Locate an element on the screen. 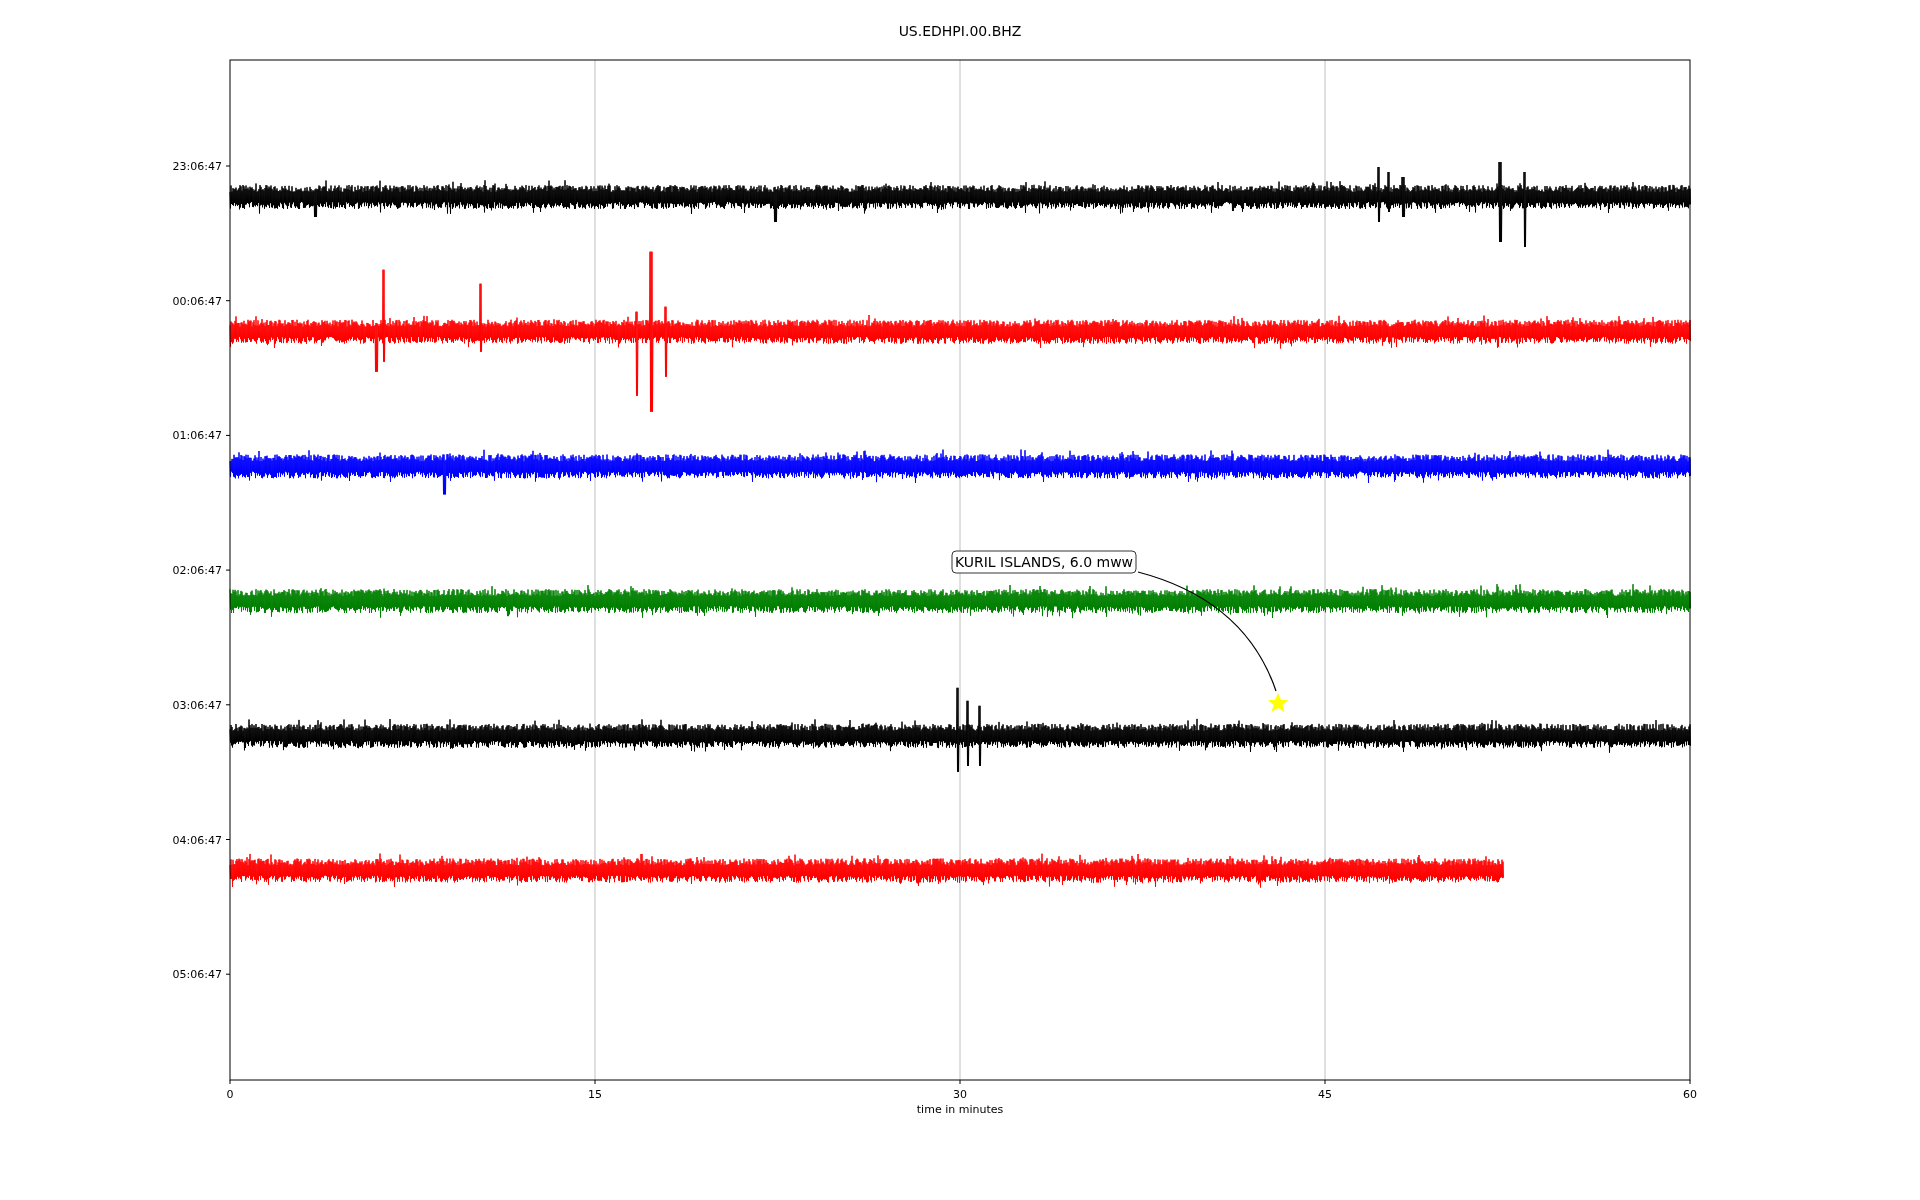  x-tick-label: 15 is located at coordinates (595, 1094).